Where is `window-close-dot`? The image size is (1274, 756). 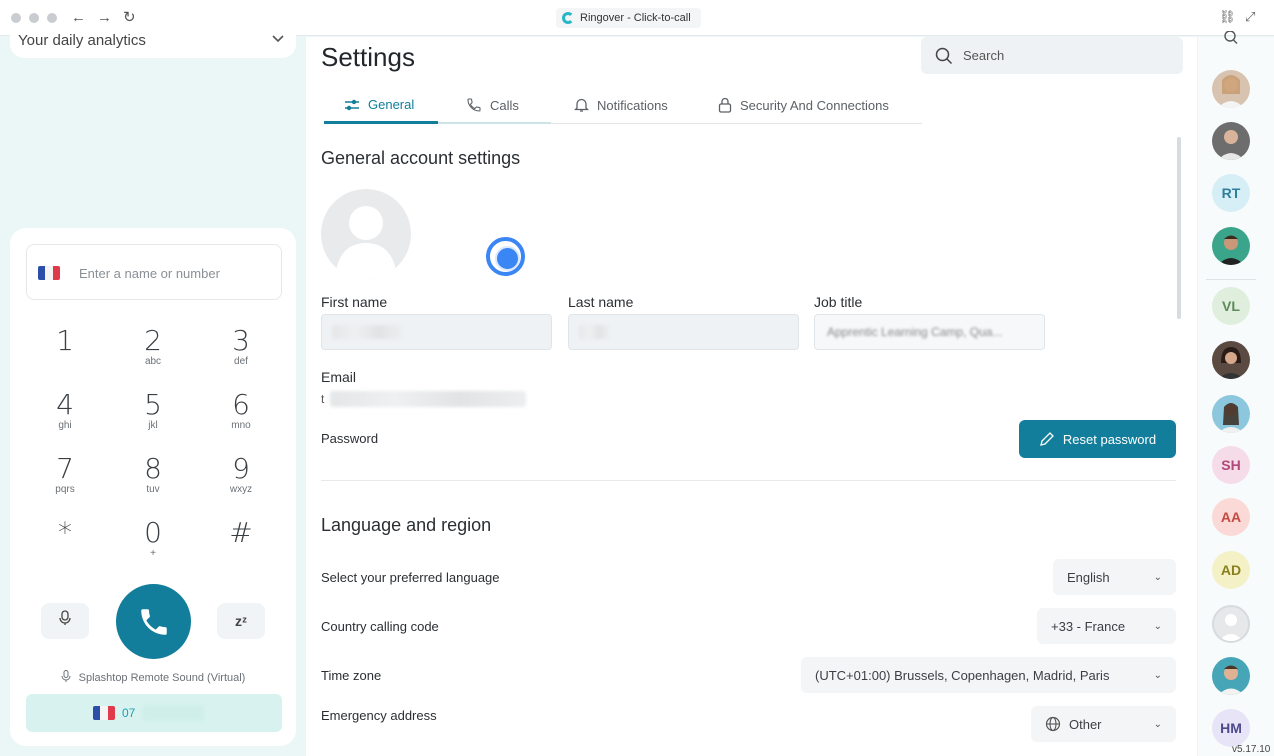
window-close-dot is located at coordinates (16, 18).